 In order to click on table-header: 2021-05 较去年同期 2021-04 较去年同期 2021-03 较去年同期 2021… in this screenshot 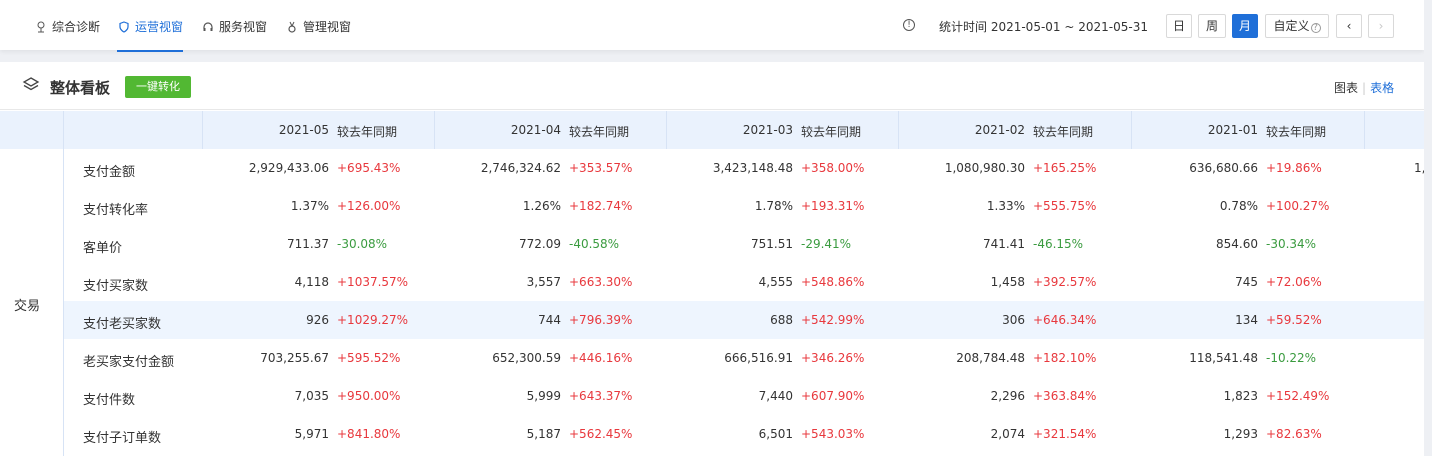, I will do `click(712, 130)`.